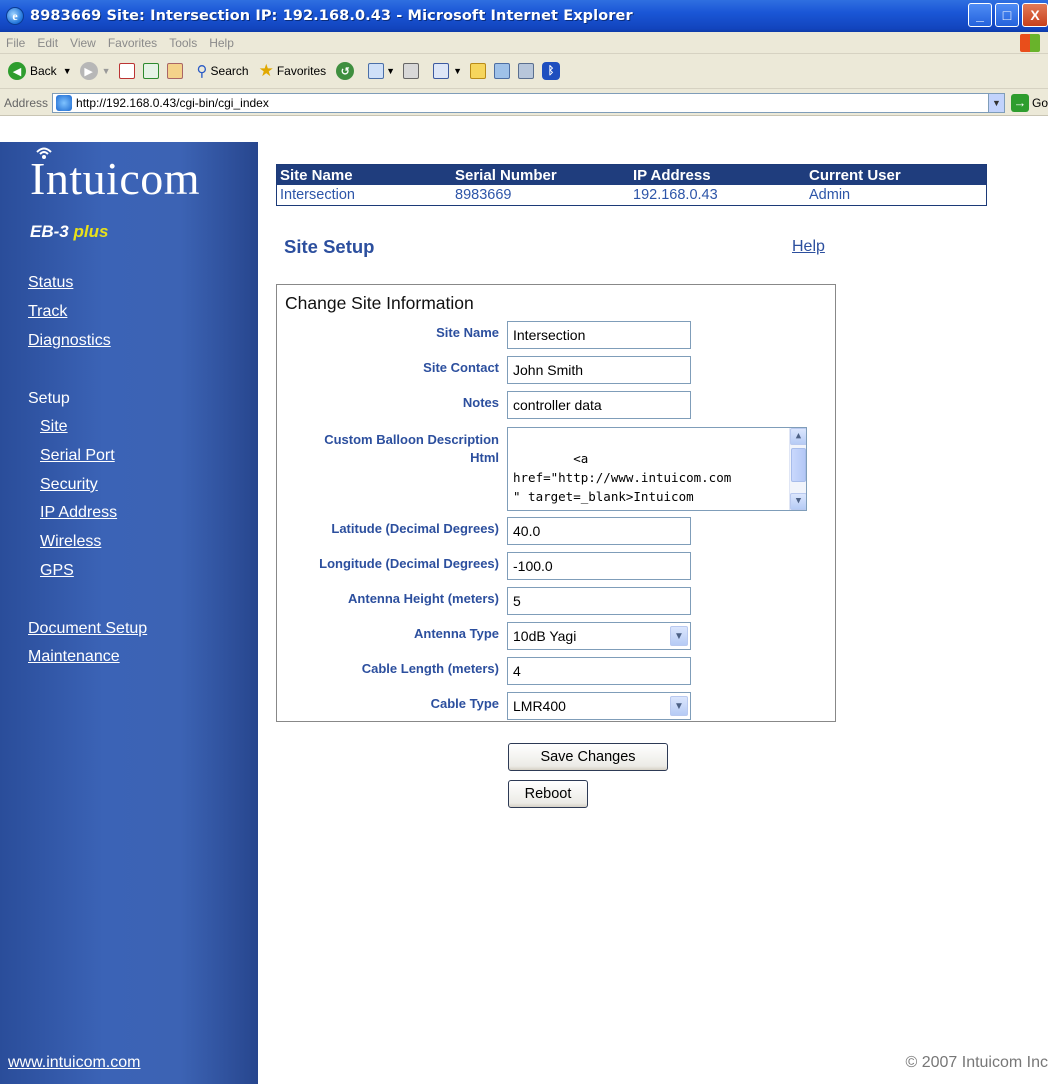 The width and height of the screenshot is (1048, 1084). Describe the element at coordinates (539, 706) in the screenshot. I see `cable-type-value: LMR400` at that location.